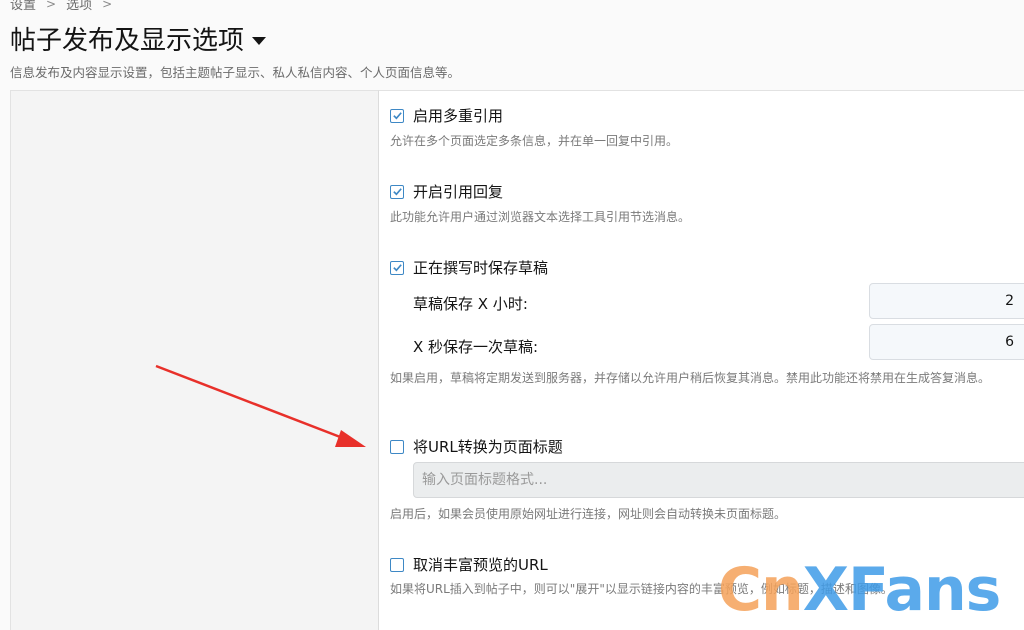  Describe the element at coordinates (761, 590) in the screenshot. I see `watermark-part1: Cn` at that location.